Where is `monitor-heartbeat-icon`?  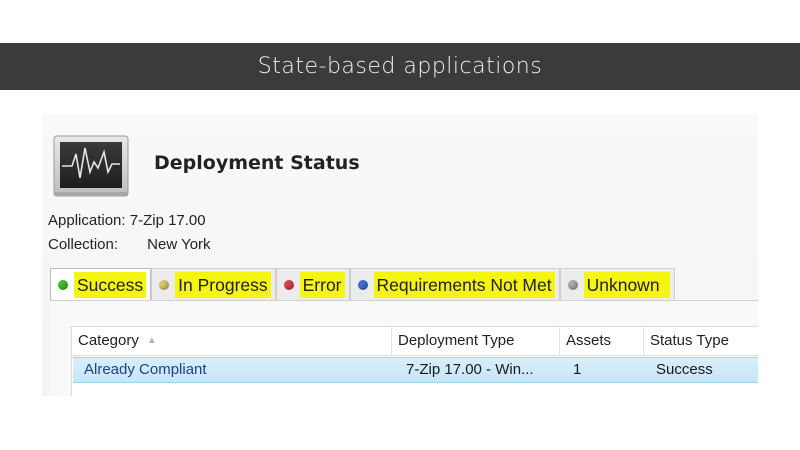
monitor-heartbeat-icon is located at coordinates (92, 162).